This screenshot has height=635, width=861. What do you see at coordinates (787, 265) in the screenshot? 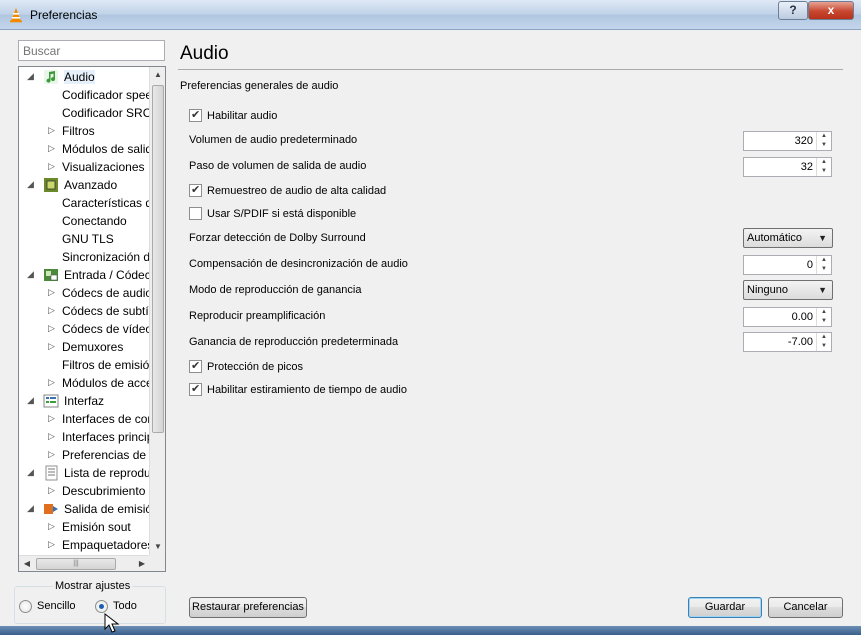
I see `desync-spinbox: 0 ▲ ▼` at bounding box center [787, 265].